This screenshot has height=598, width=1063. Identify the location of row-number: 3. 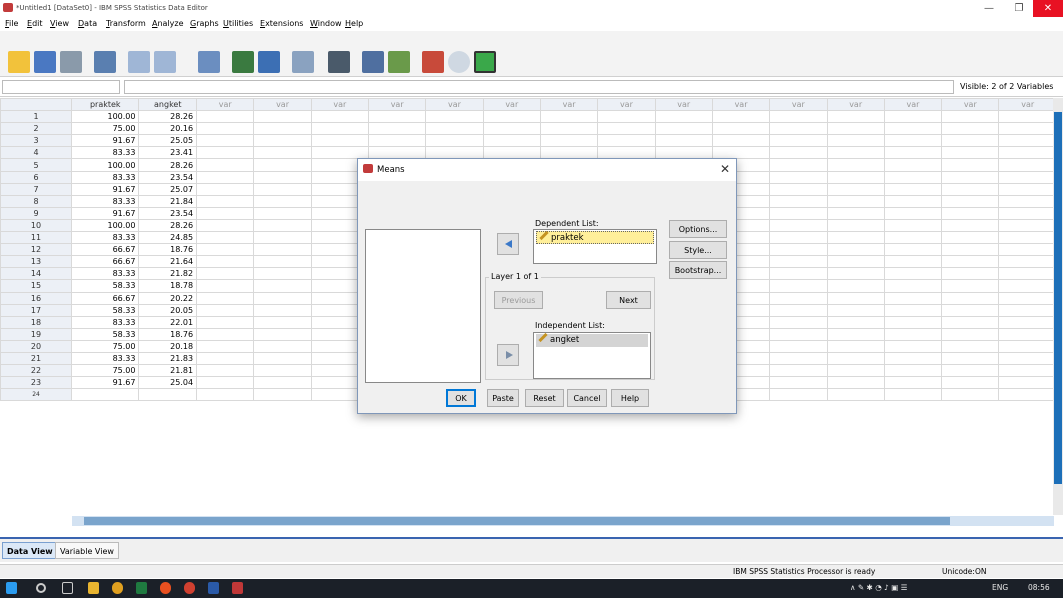
(36, 141).